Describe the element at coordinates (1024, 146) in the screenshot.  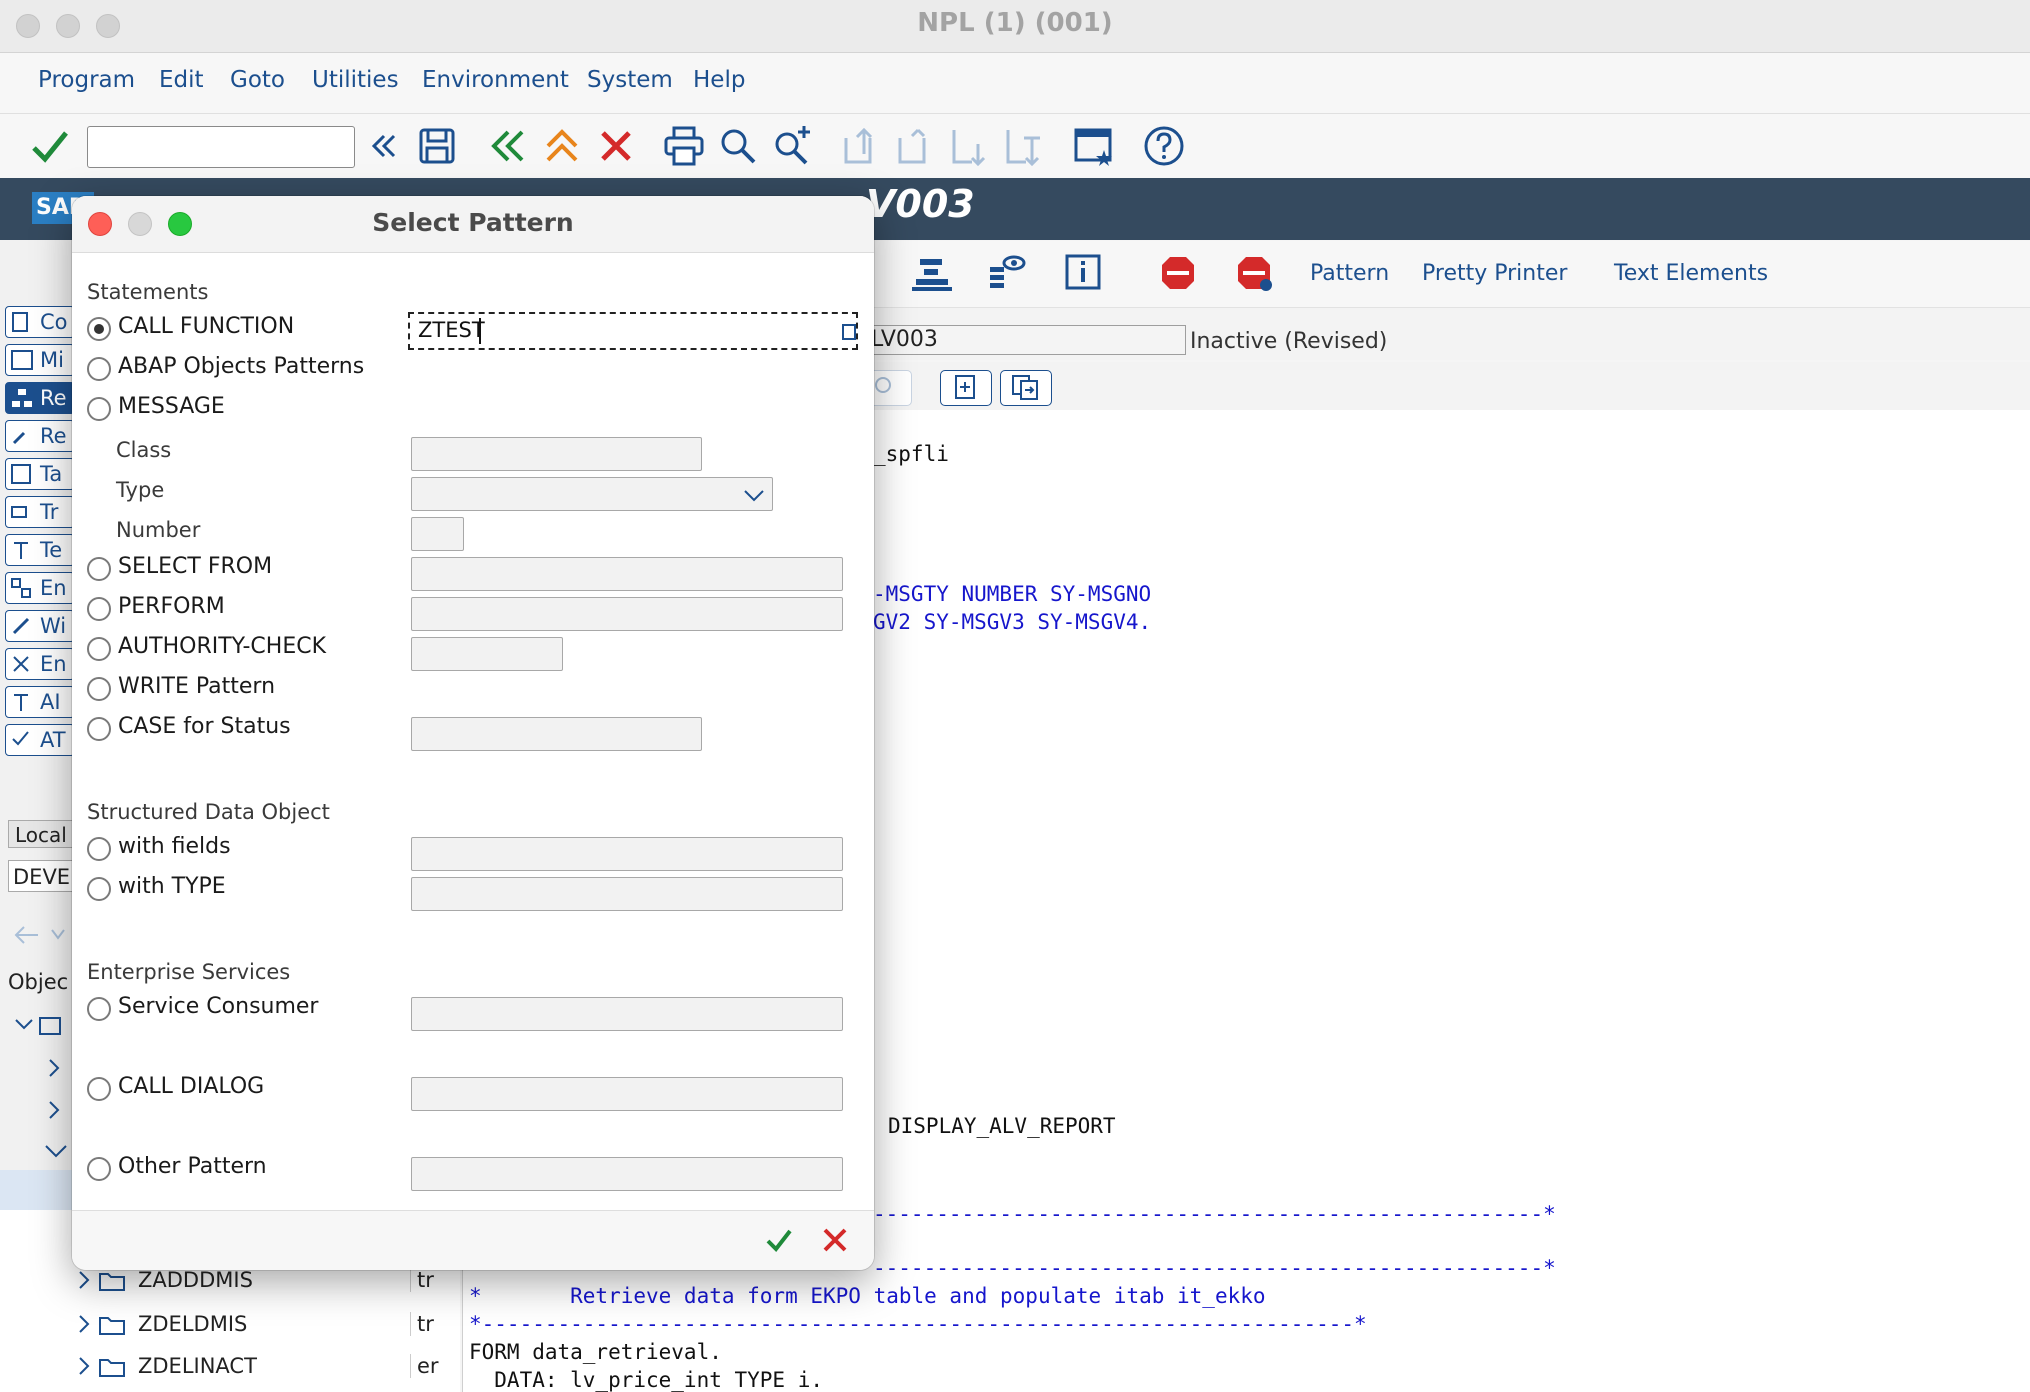
I see `last-page-icon` at that location.